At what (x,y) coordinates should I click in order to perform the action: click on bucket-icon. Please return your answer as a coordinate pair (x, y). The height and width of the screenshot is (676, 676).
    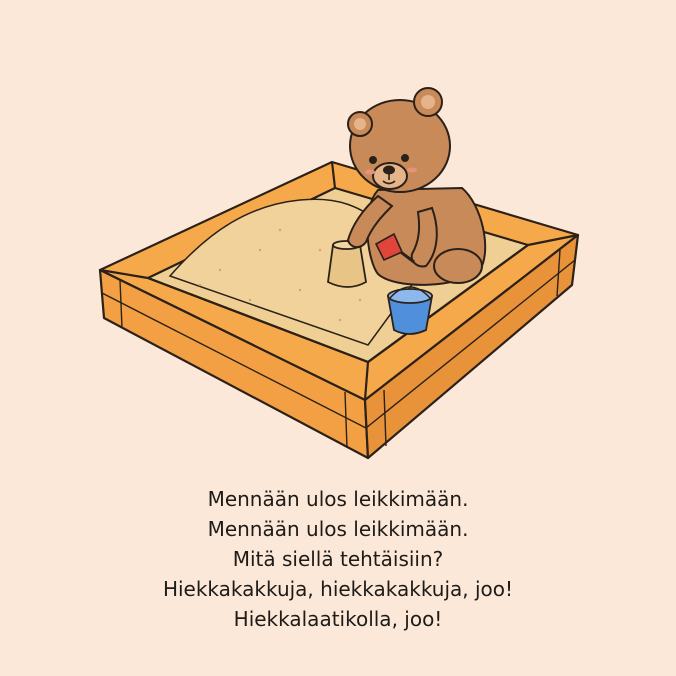
    Looking at the image, I should click on (410, 310).